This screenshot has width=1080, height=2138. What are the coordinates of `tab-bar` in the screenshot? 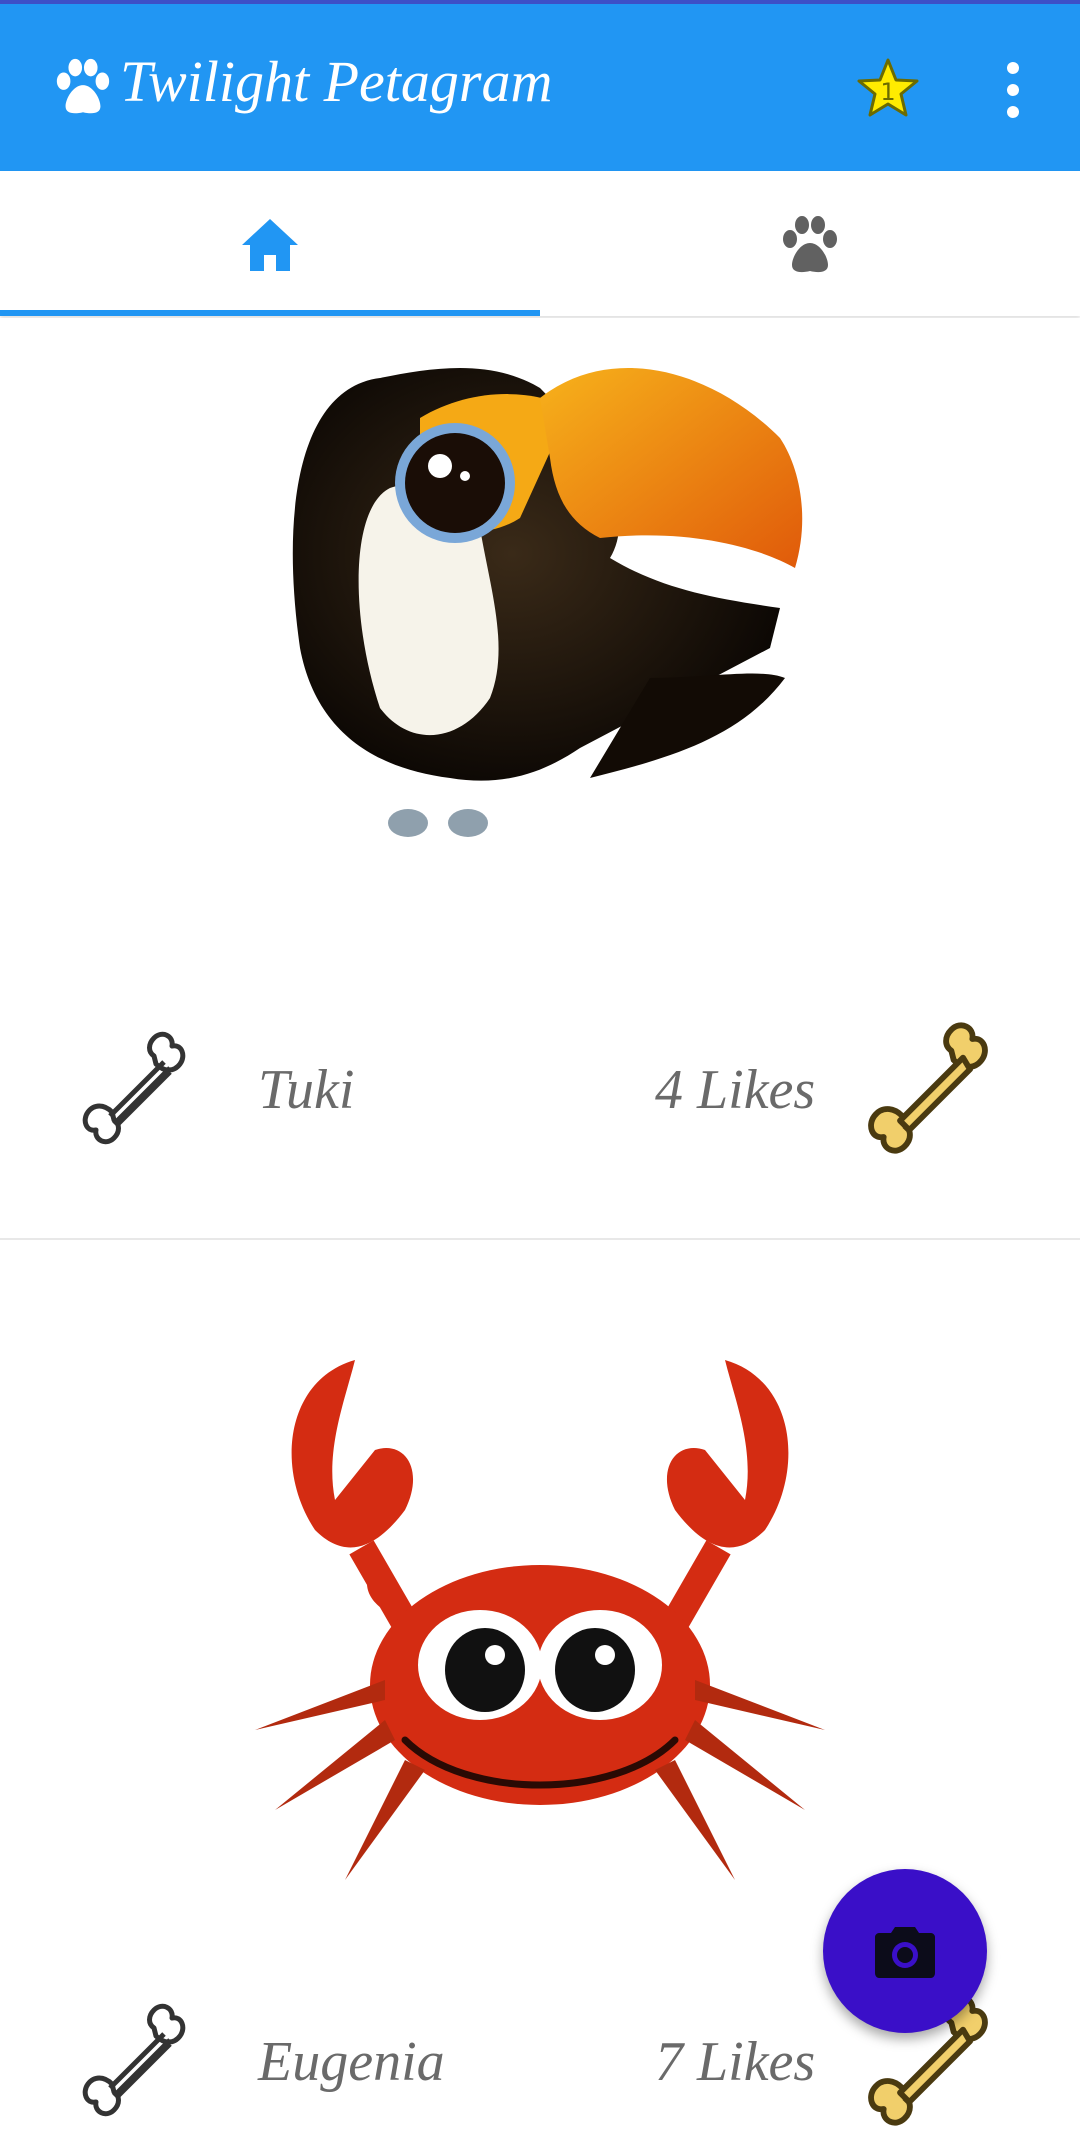 It's located at (540, 243).